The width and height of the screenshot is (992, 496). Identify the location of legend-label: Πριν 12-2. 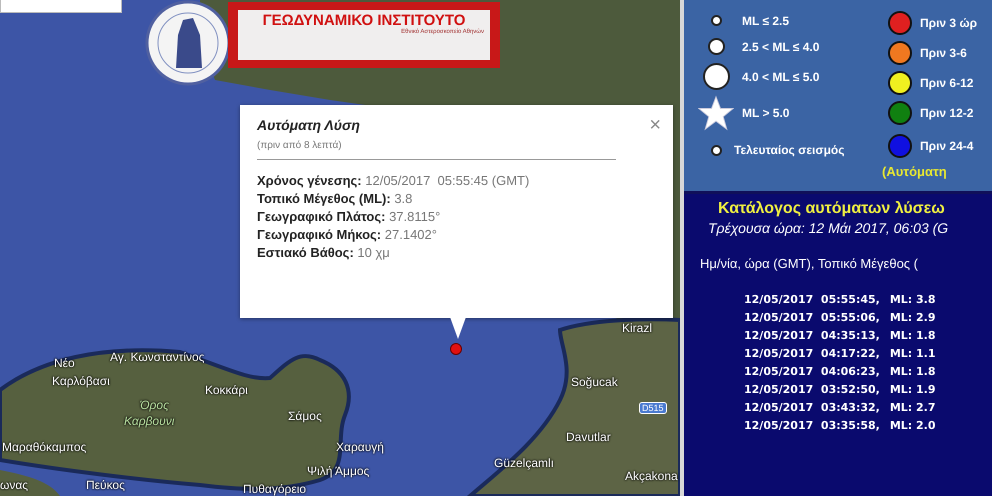
(947, 113).